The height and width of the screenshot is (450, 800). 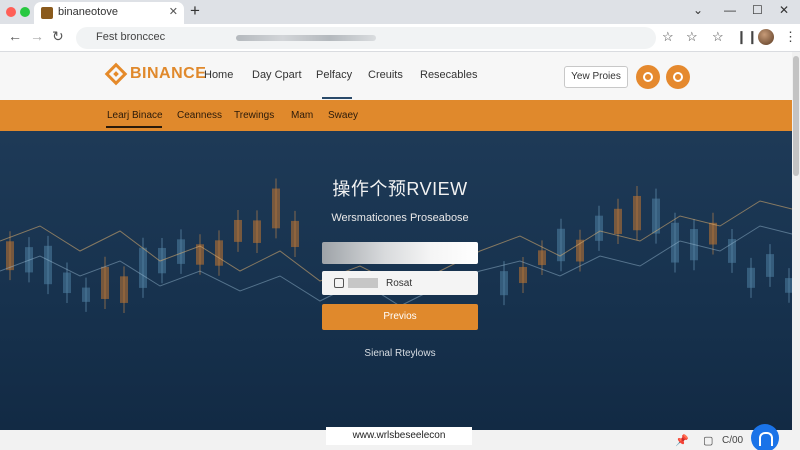 I want to click on lock-icon, so click(x=339, y=283).